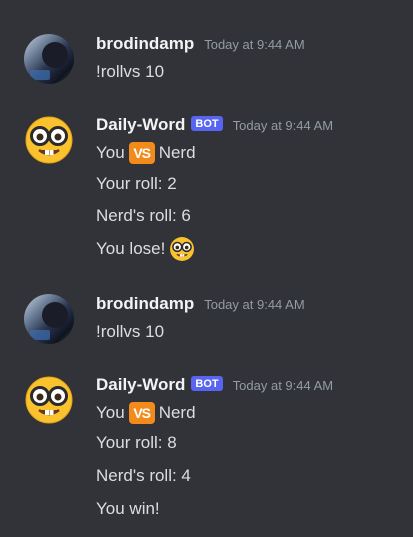 Image resolution: width=413 pixels, height=537 pixels. Describe the element at coordinates (136, 183) in the screenshot. I see `your-roll-text: Your roll: 2` at that location.